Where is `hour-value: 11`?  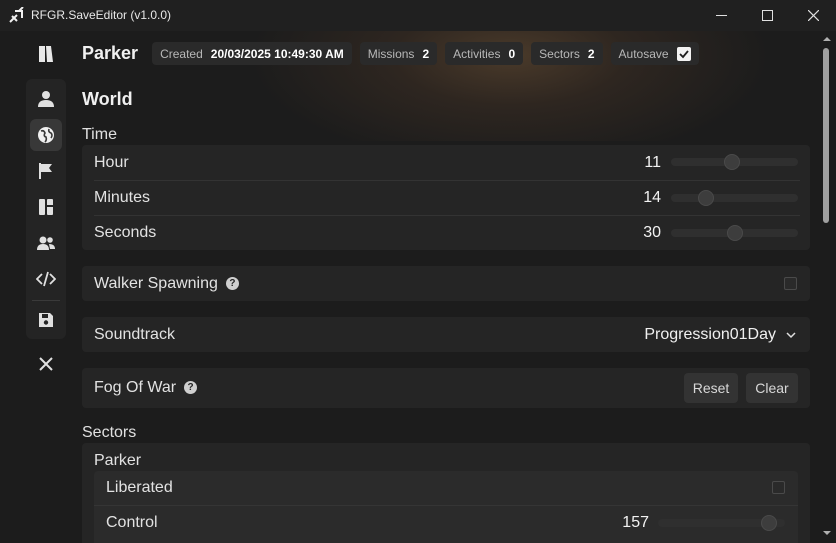 hour-value: 11 is located at coordinates (652, 162).